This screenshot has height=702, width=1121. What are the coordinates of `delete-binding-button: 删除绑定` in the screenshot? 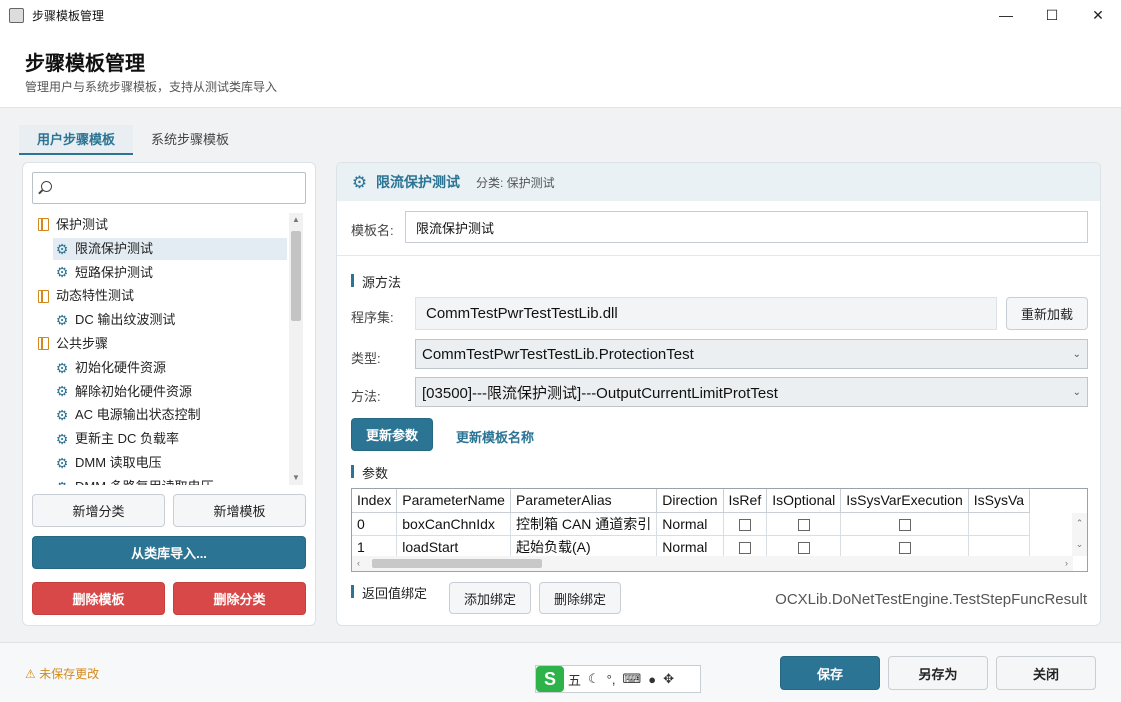 It's located at (580, 598).